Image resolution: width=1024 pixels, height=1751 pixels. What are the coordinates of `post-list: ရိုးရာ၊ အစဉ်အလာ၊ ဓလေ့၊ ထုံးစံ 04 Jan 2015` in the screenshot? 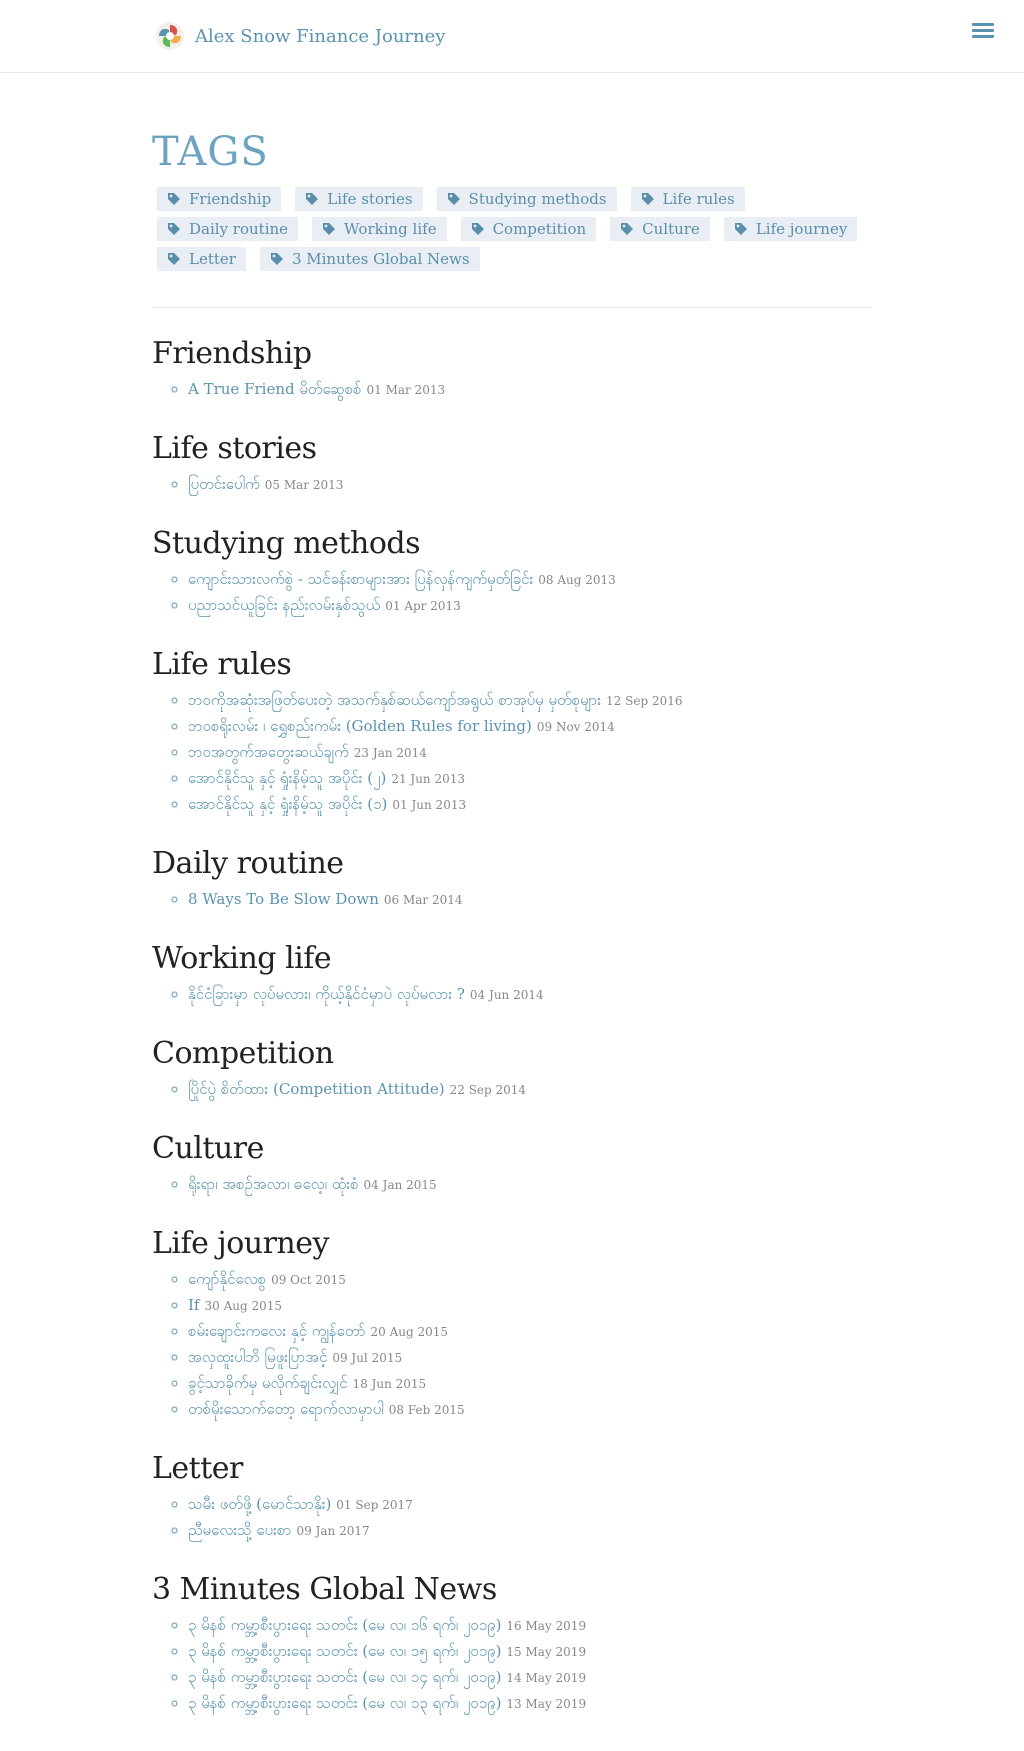 It's located at (512, 1185).